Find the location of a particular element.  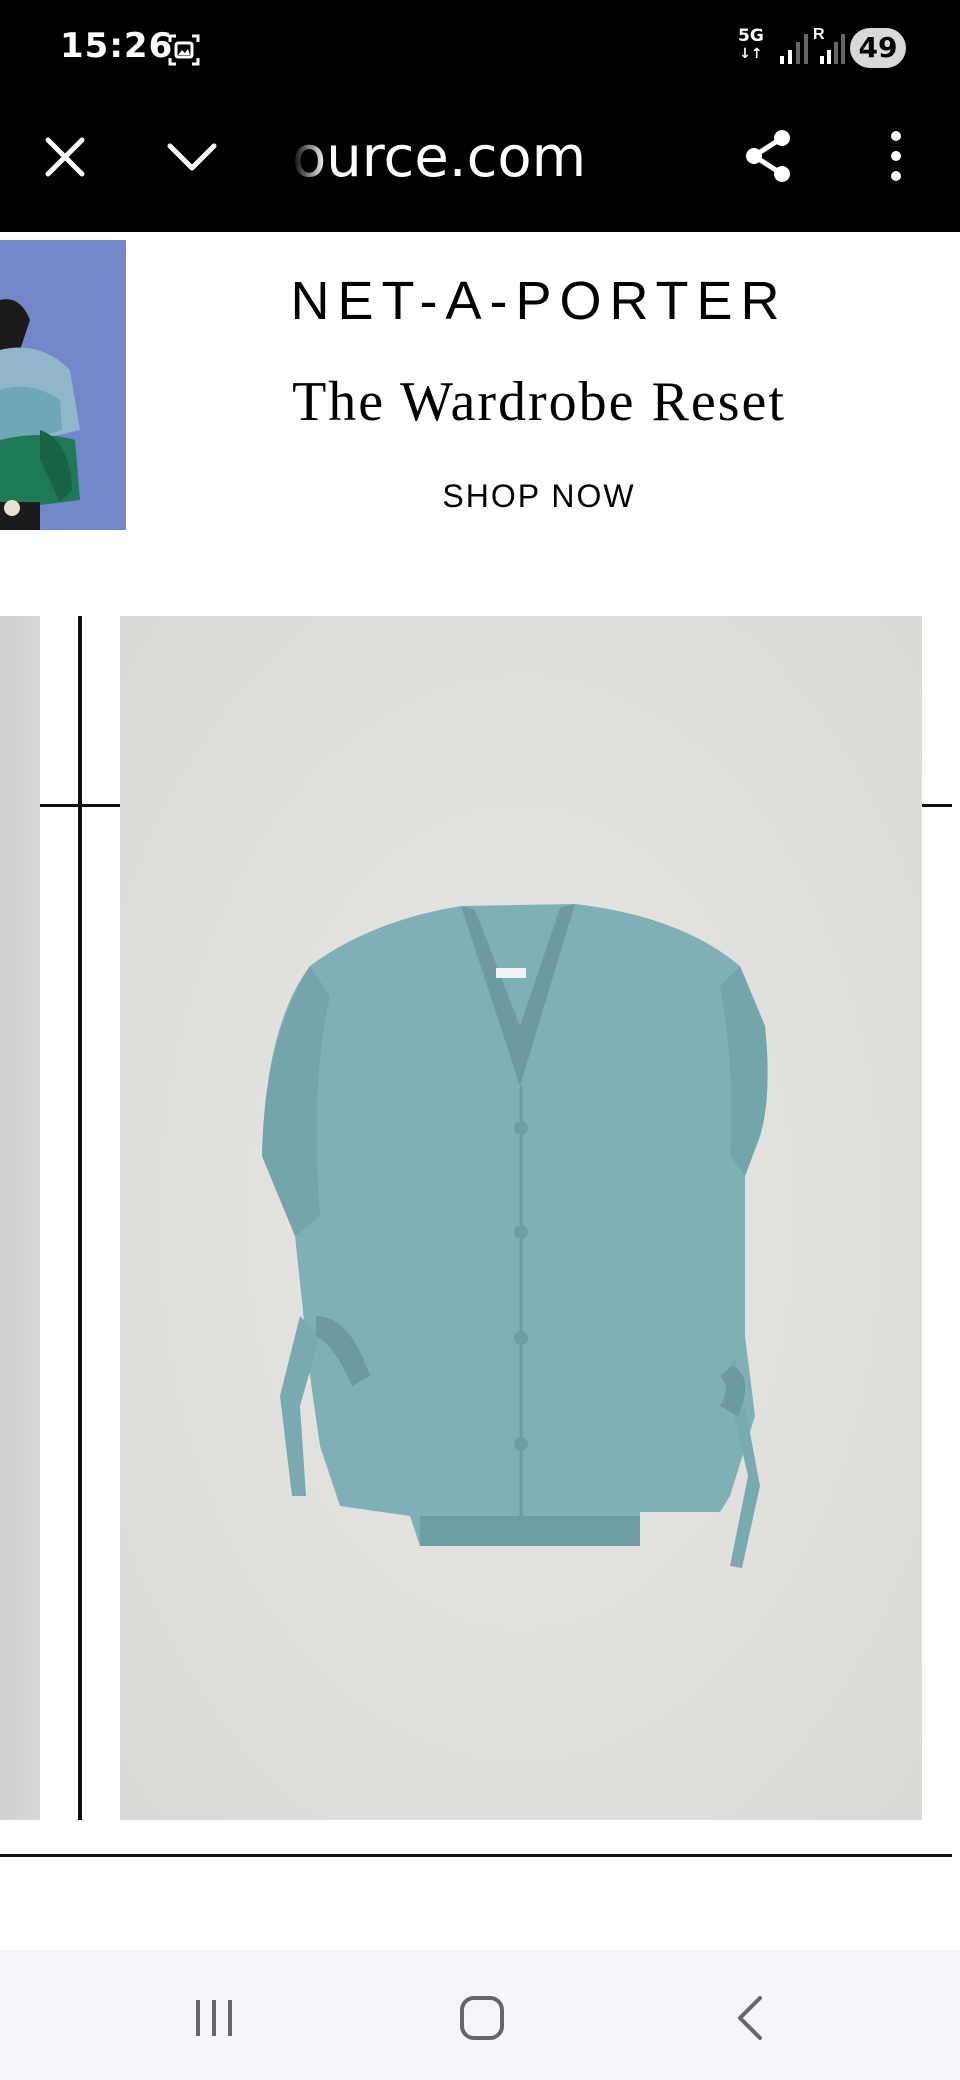

back-icon is located at coordinates (752, 2018).